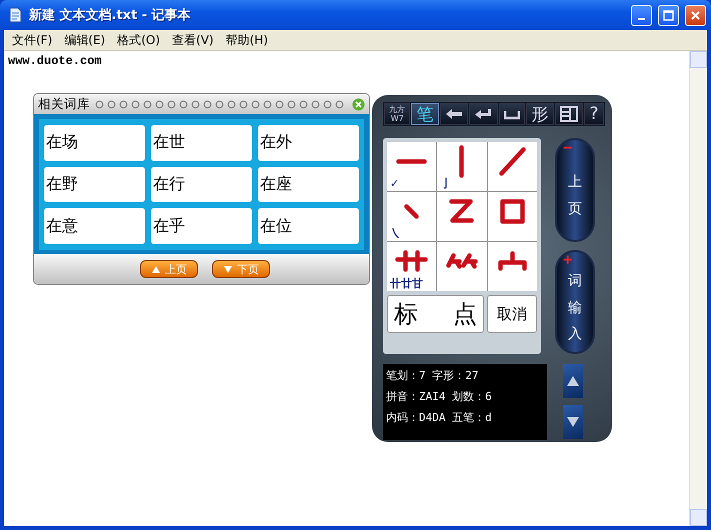 The image size is (711, 530). I want to click on stroke-hint: 卄廿甘, so click(406, 284).